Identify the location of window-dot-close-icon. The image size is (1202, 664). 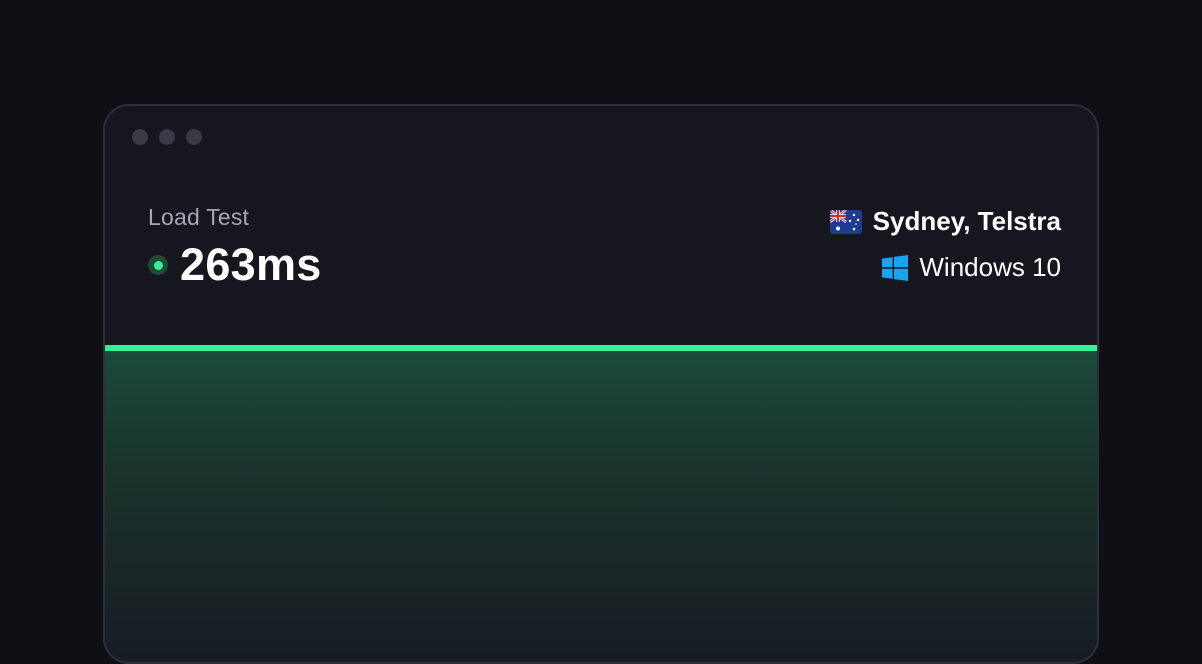
(140, 137).